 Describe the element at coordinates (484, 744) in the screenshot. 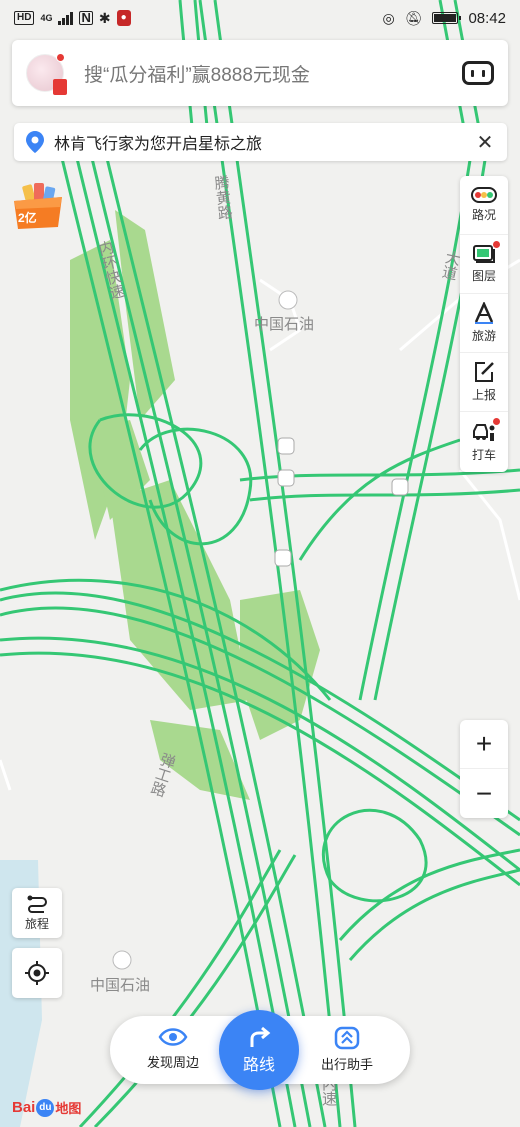

I see `zoom-in-button: +` at that location.